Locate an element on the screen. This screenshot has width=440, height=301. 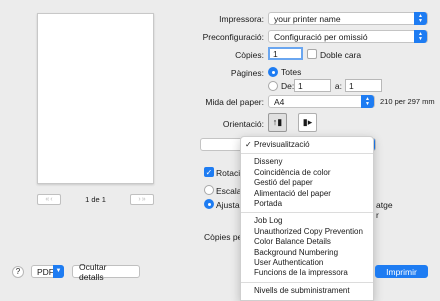
menu-item-job-log: Job Log is located at coordinates (307, 221).